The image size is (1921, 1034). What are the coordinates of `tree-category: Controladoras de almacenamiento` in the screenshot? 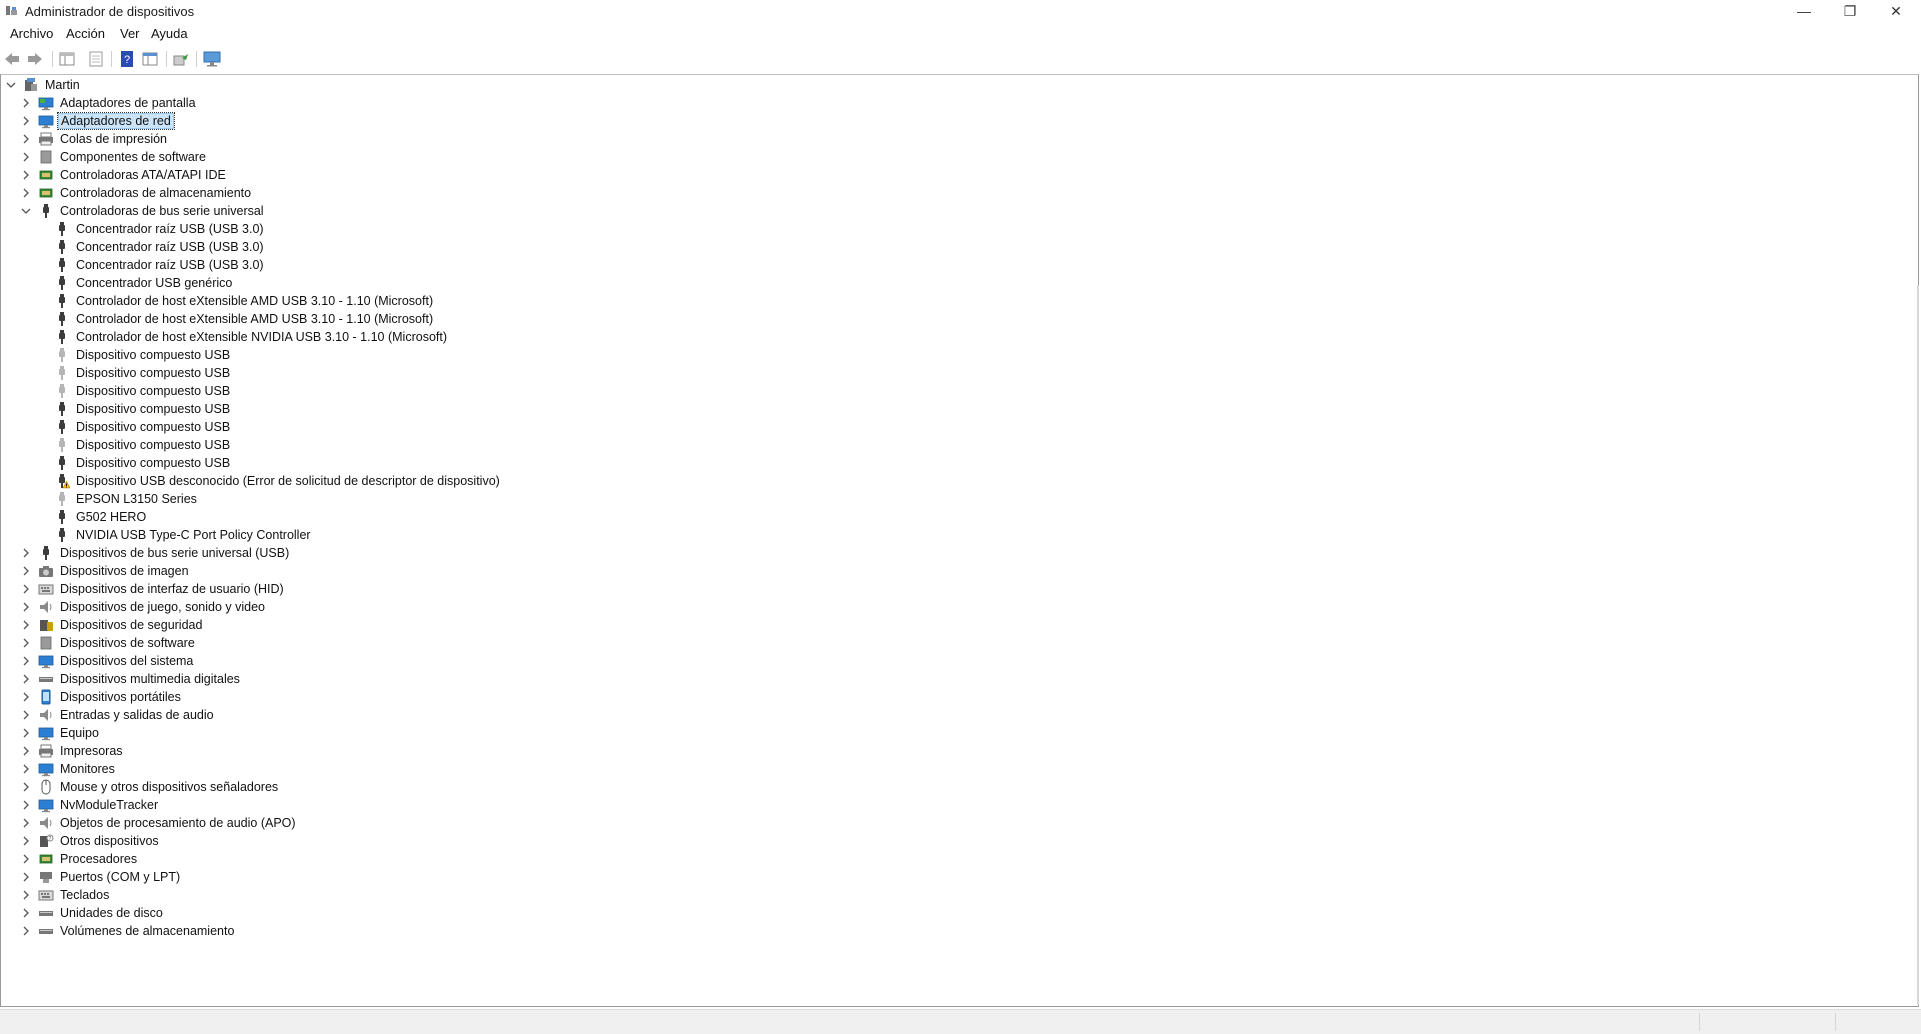 It's located at (136, 193).